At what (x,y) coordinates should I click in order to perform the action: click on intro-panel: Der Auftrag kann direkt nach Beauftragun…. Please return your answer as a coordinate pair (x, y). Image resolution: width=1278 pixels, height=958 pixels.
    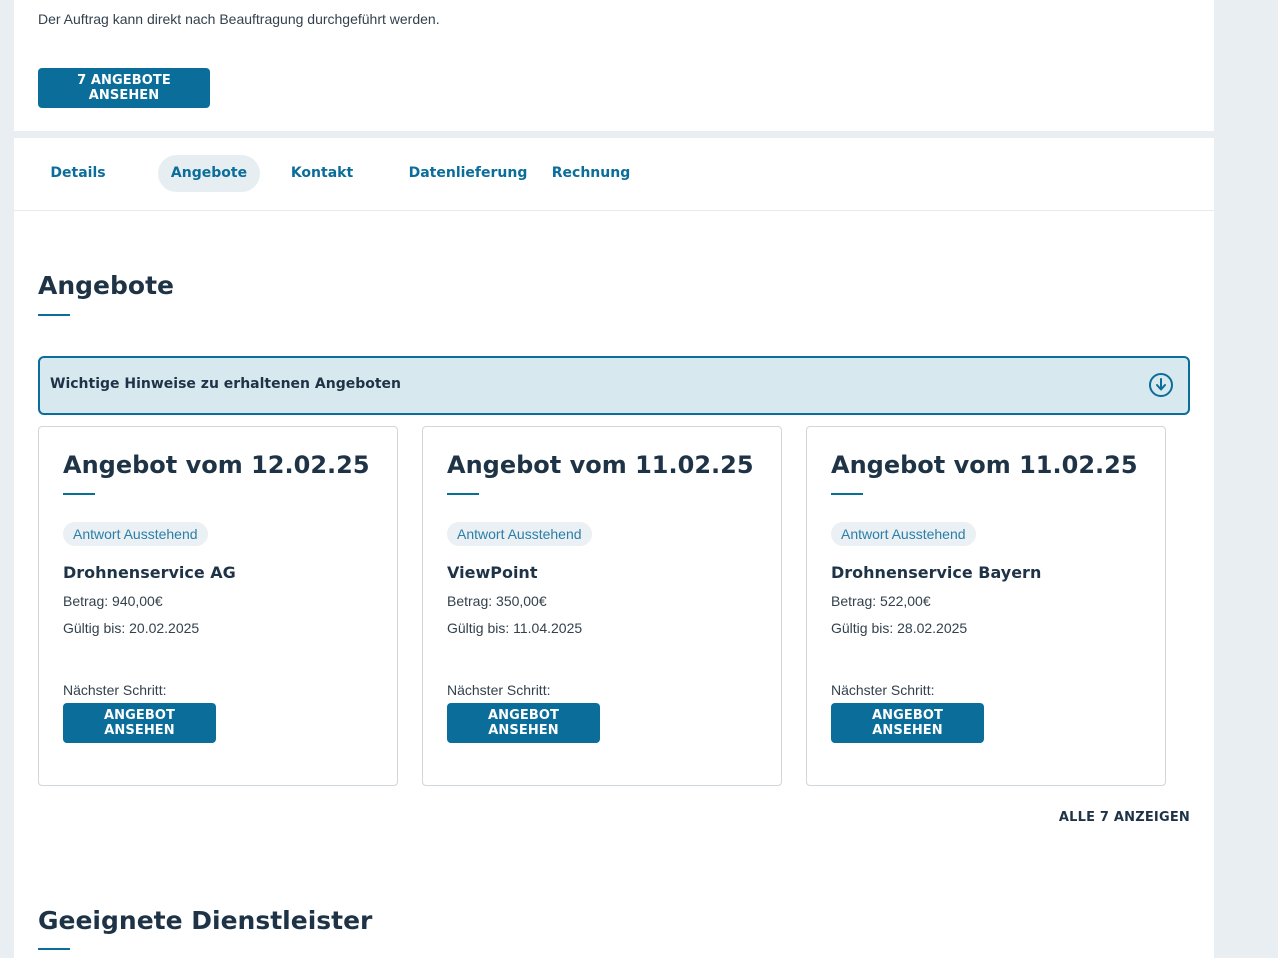
    Looking at the image, I should click on (614, 65).